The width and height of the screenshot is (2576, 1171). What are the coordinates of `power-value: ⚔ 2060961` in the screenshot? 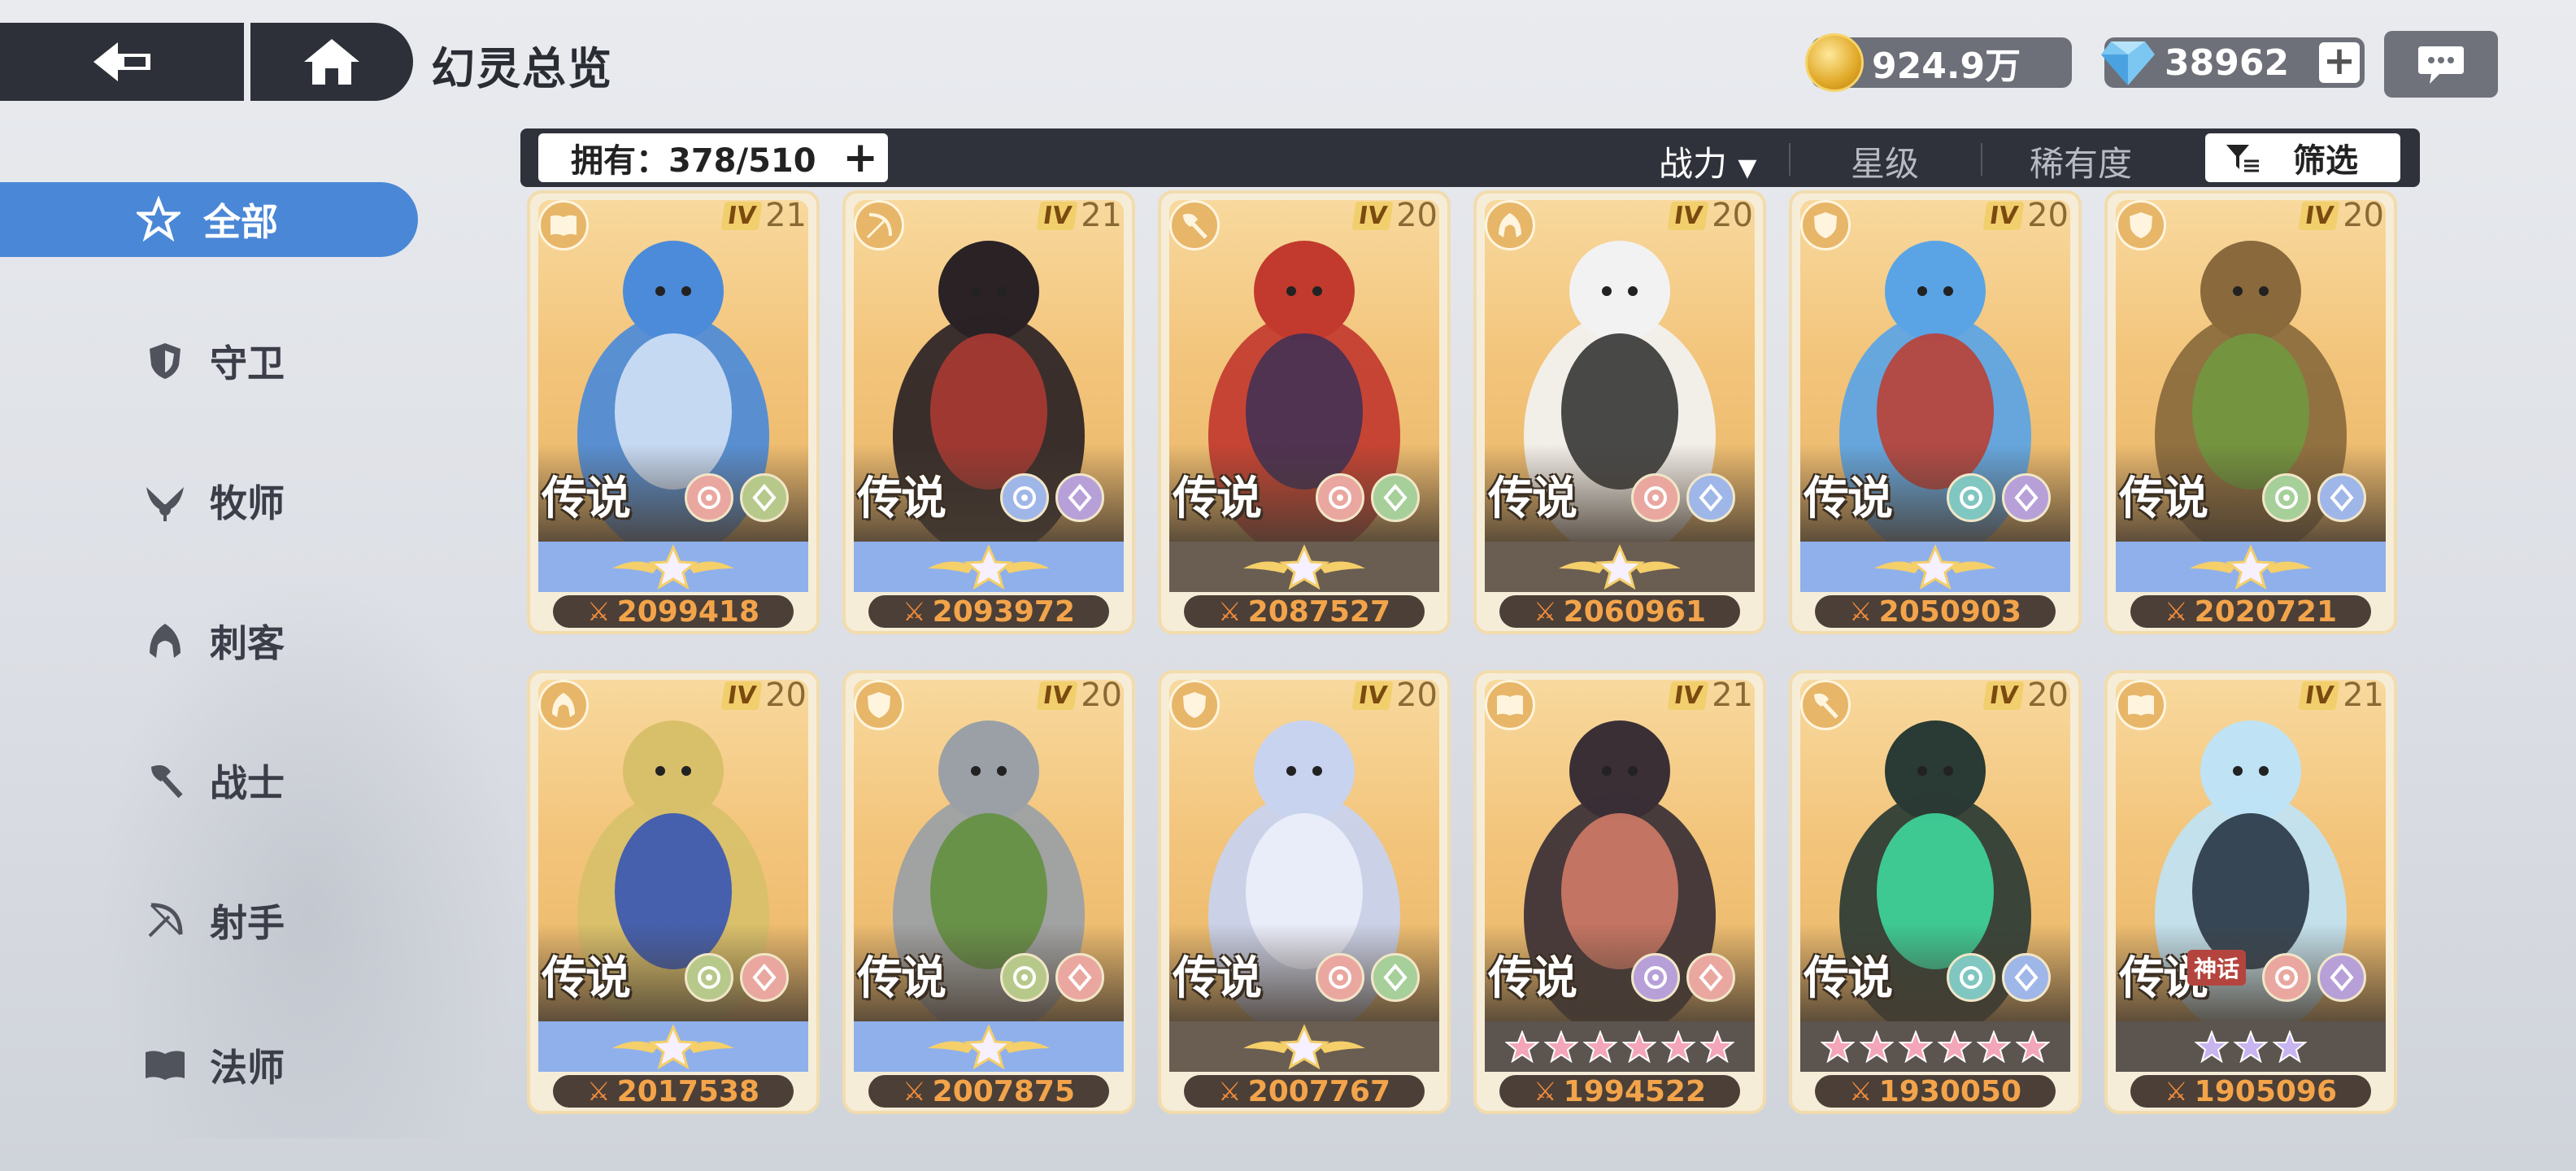 It's located at (1620, 611).